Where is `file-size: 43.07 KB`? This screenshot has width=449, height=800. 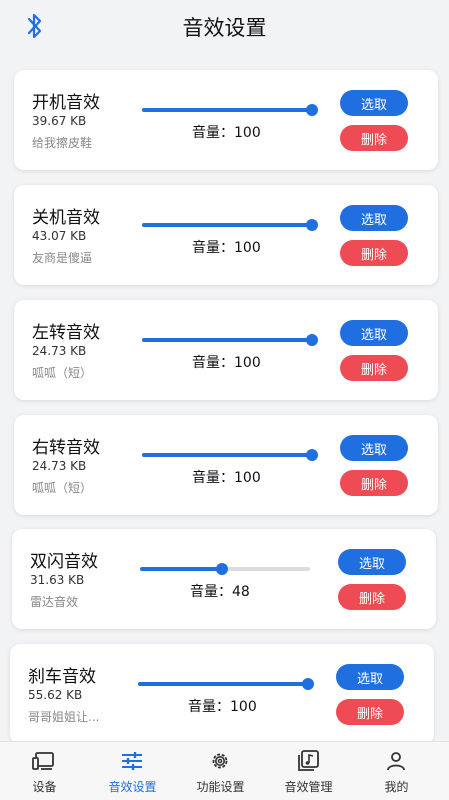
file-size: 43.07 KB is located at coordinates (59, 236).